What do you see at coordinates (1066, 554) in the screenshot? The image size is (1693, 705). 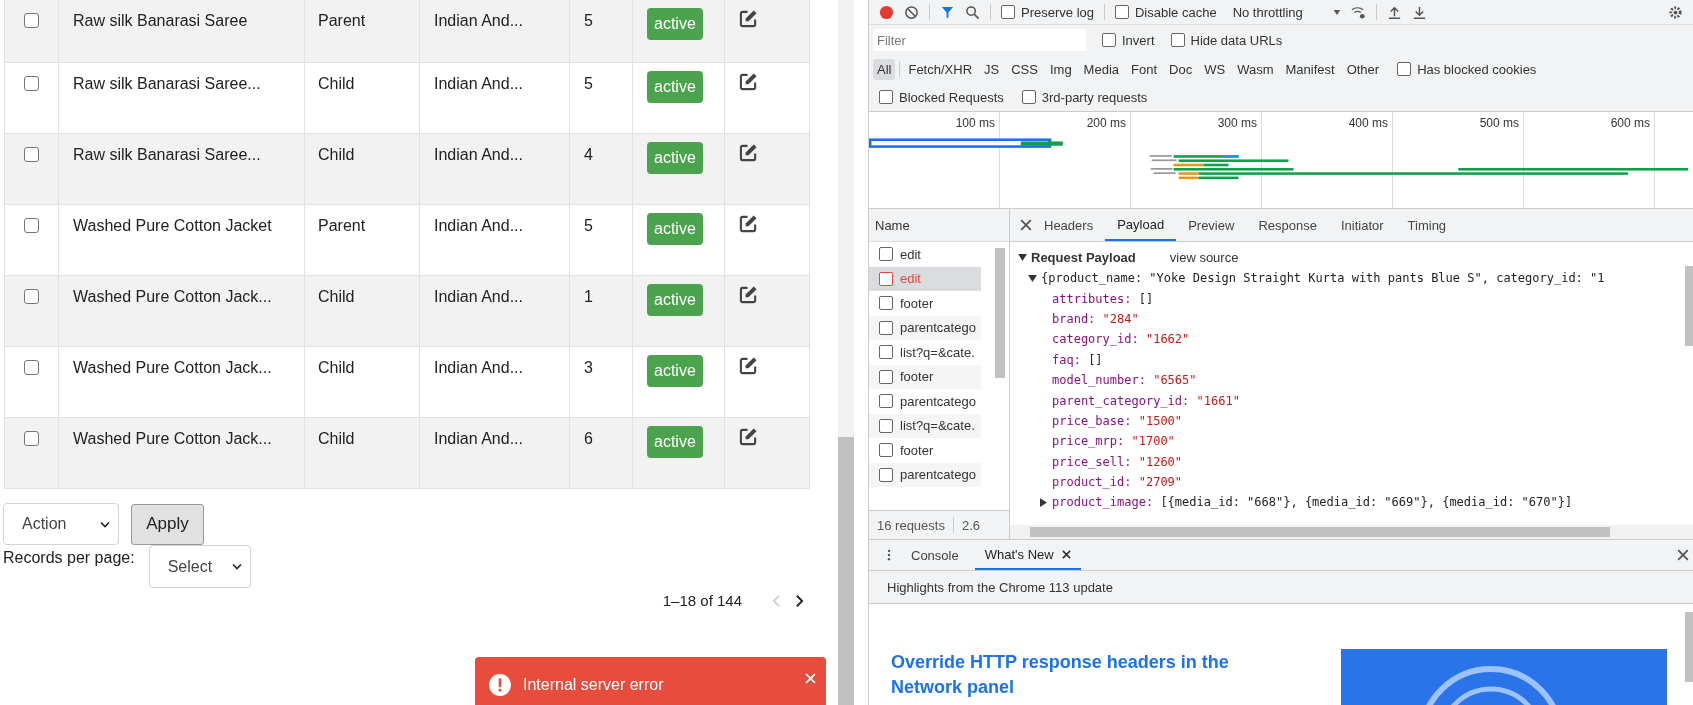 I see `close-tab-icon` at bounding box center [1066, 554].